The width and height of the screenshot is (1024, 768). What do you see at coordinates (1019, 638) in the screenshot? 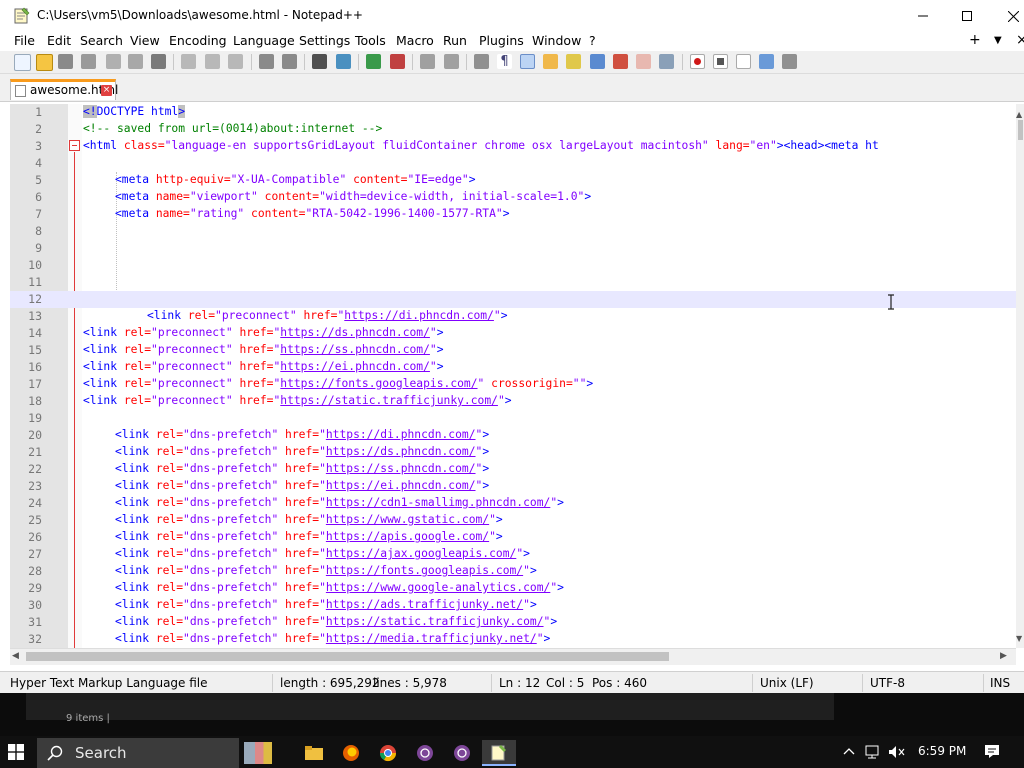
I see `scroll-down-icon: ▼` at bounding box center [1019, 638].